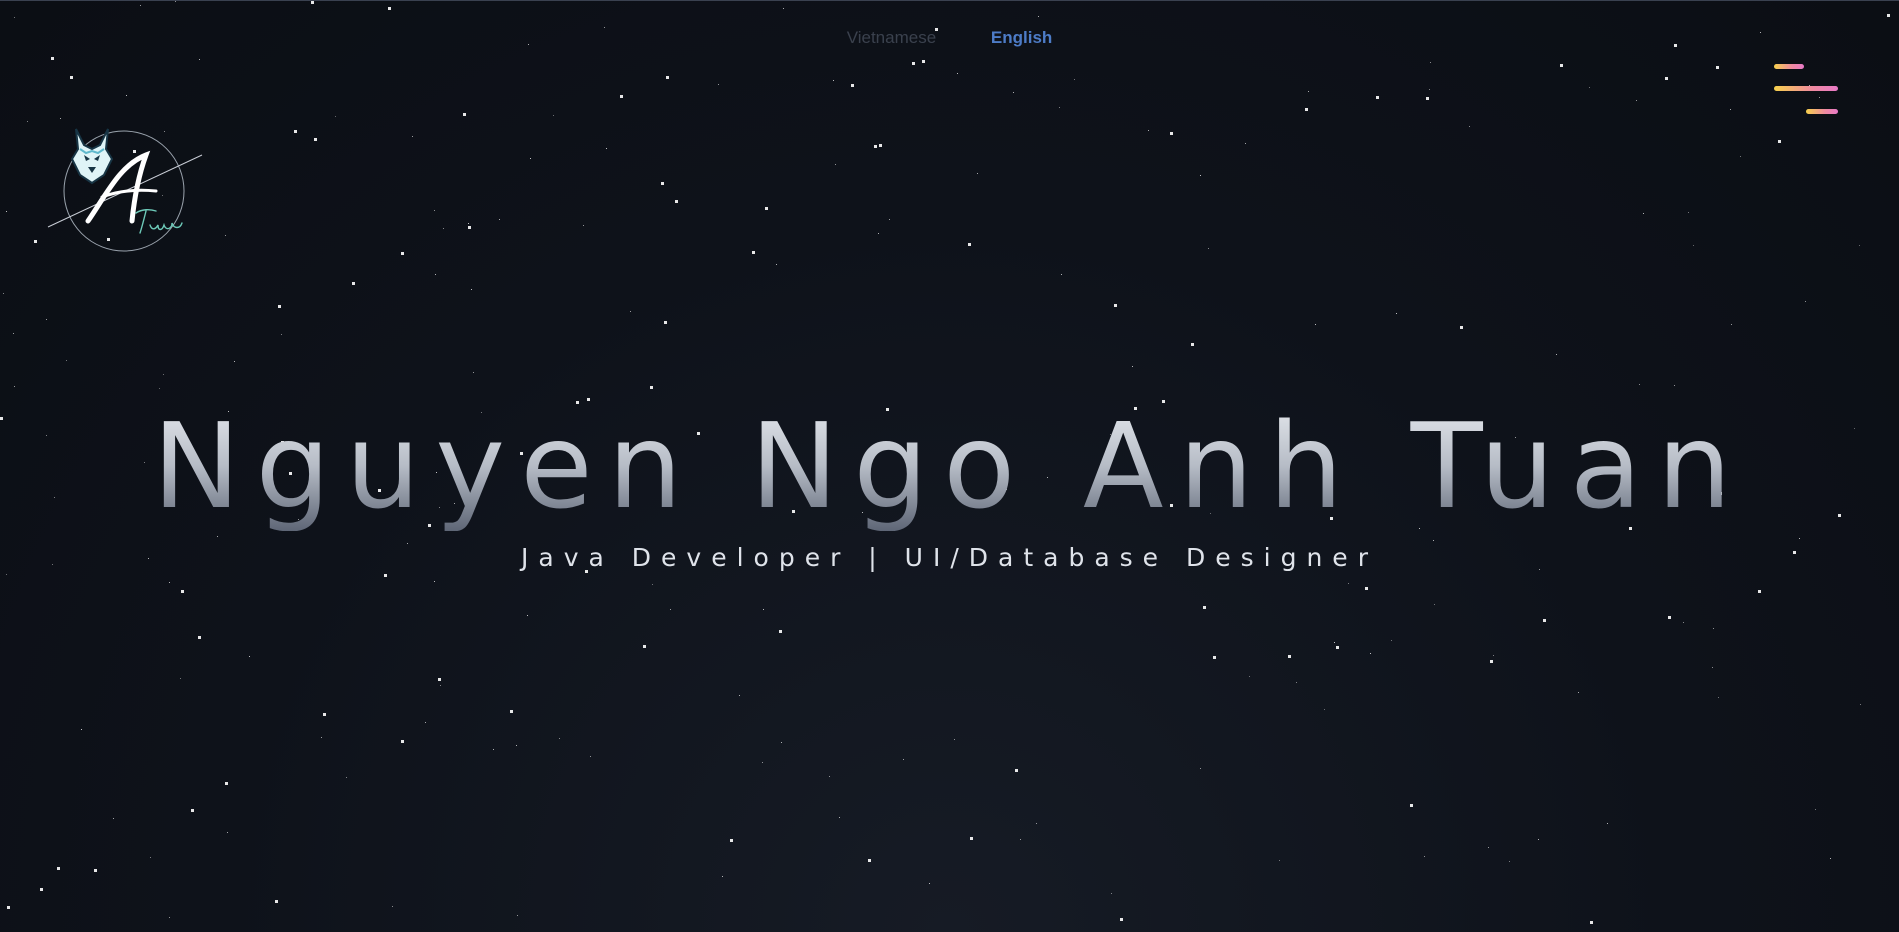 This screenshot has height=932, width=1899. Describe the element at coordinates (1021, 38) in the screenshot. I see `language-option-english: English` at that location.